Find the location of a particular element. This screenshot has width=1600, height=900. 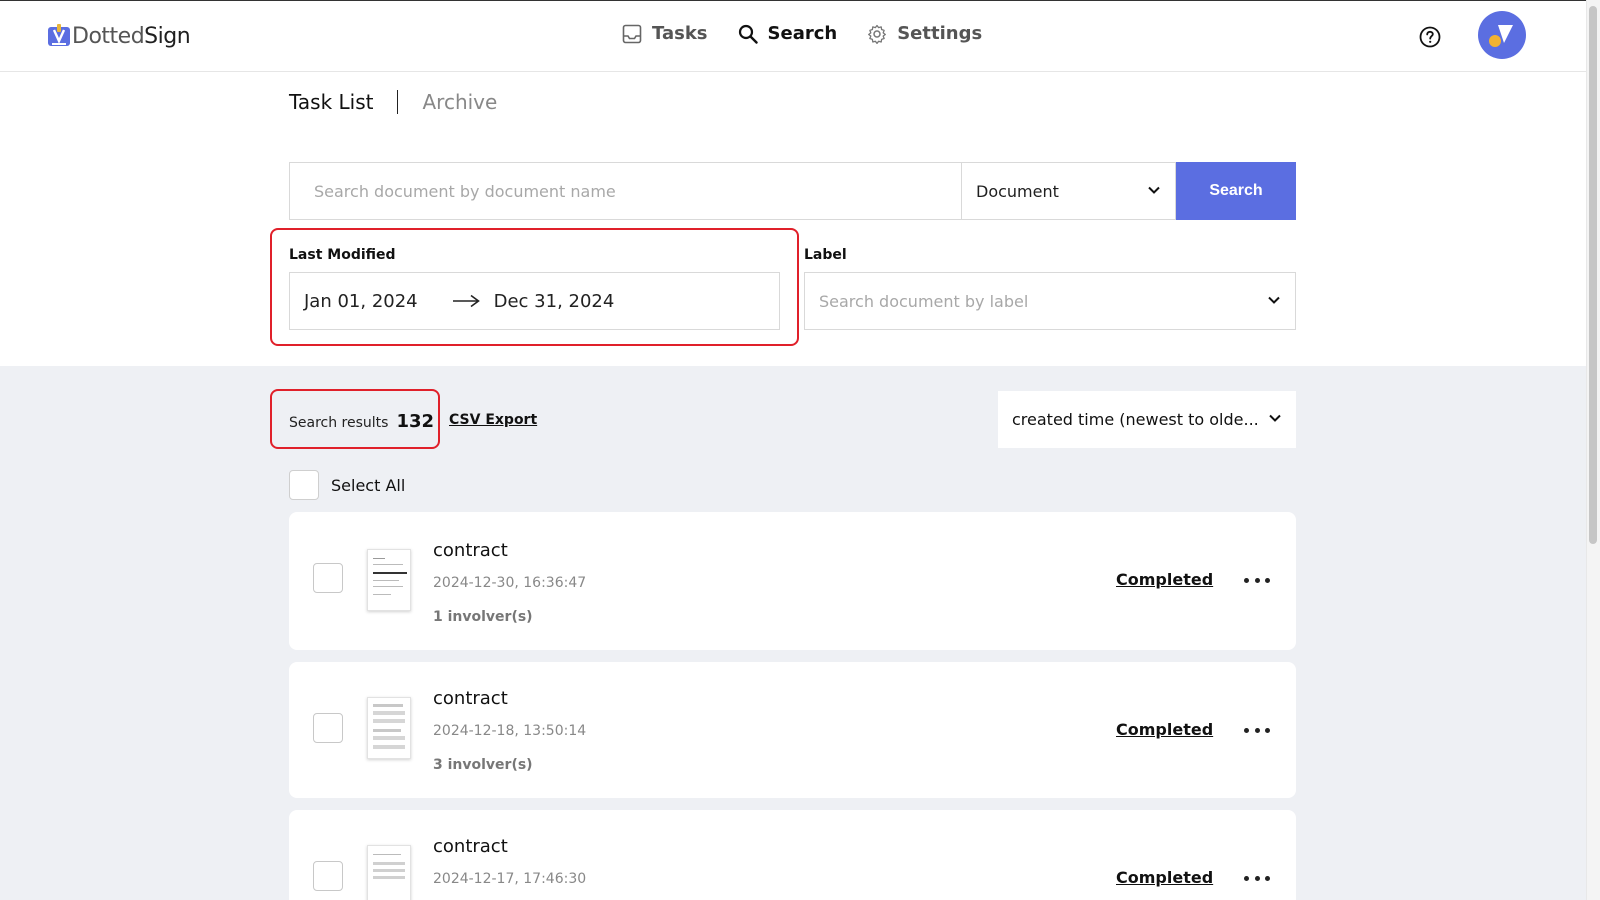

date-range-picker: Jan 01, 2024 Dec 31, 2024 is located at coordinates (534, 301).